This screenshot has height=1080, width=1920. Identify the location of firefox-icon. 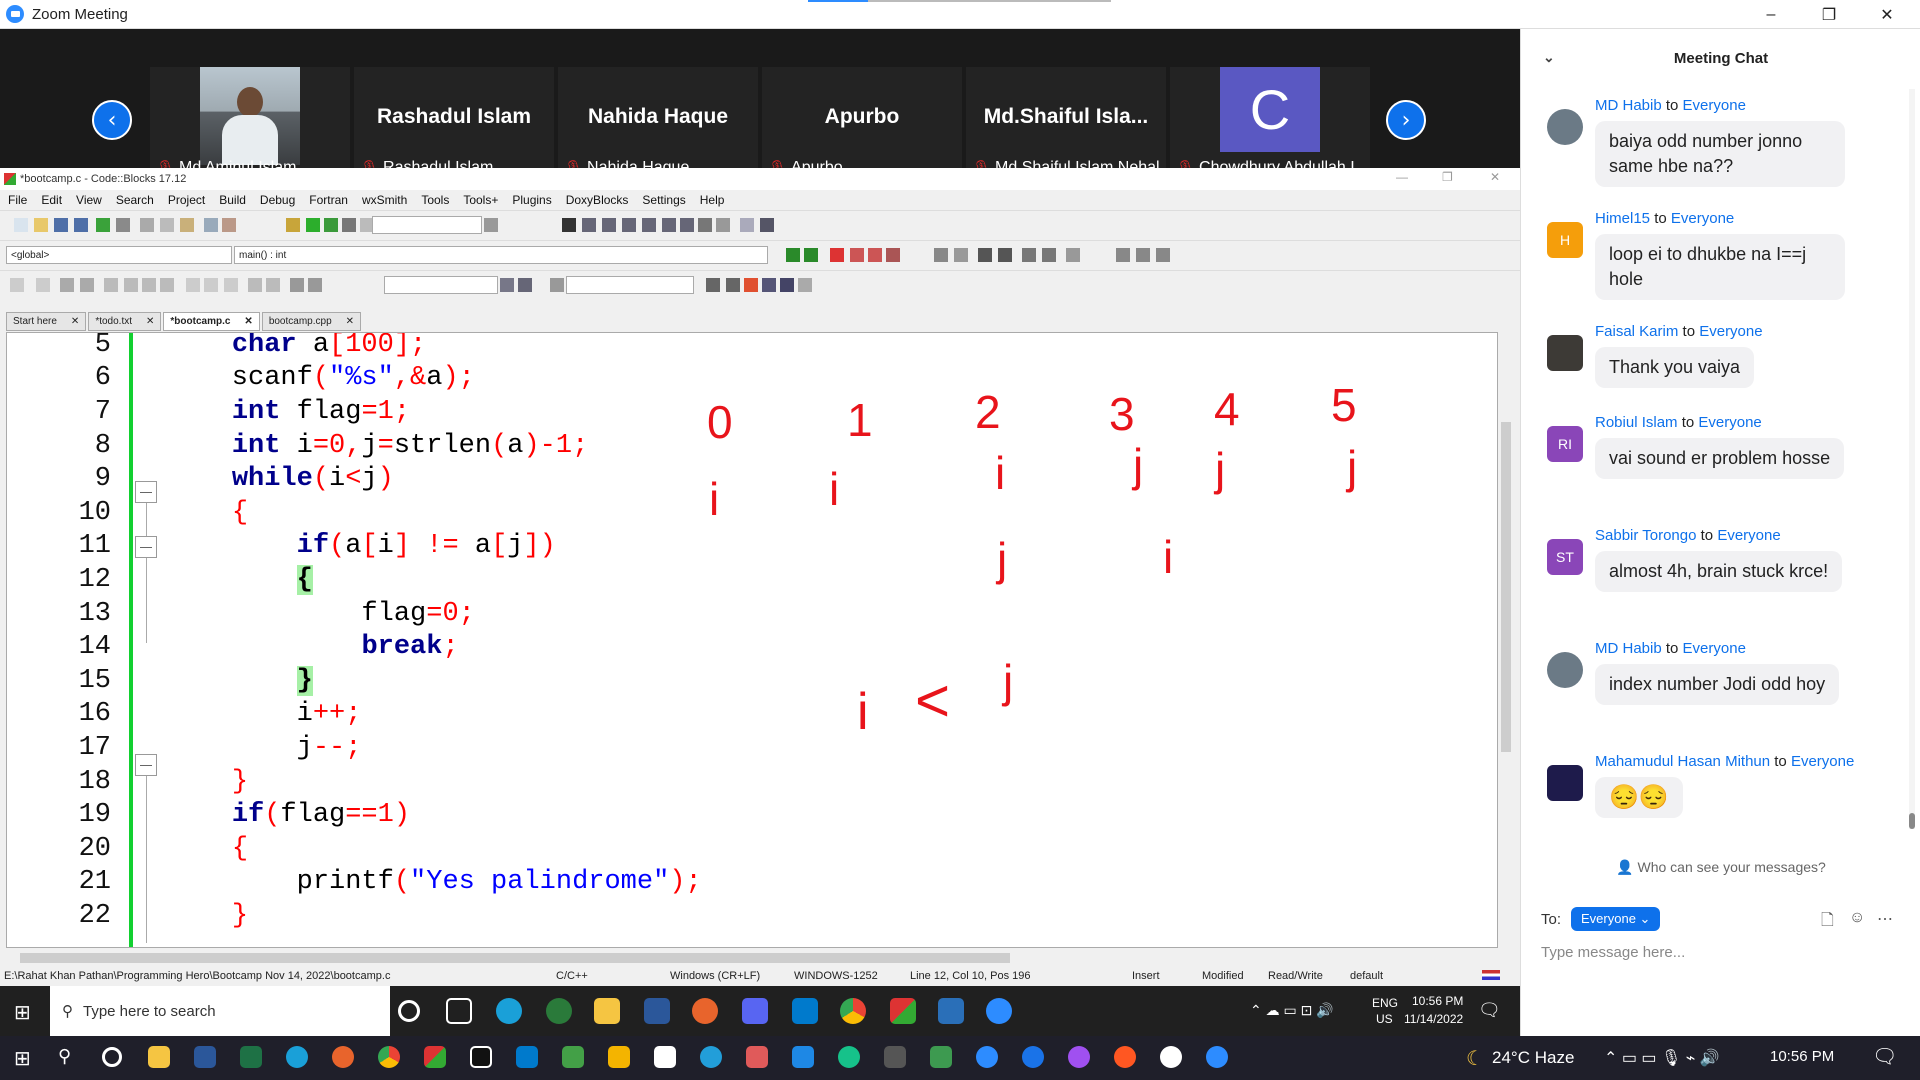
(343, 1057).